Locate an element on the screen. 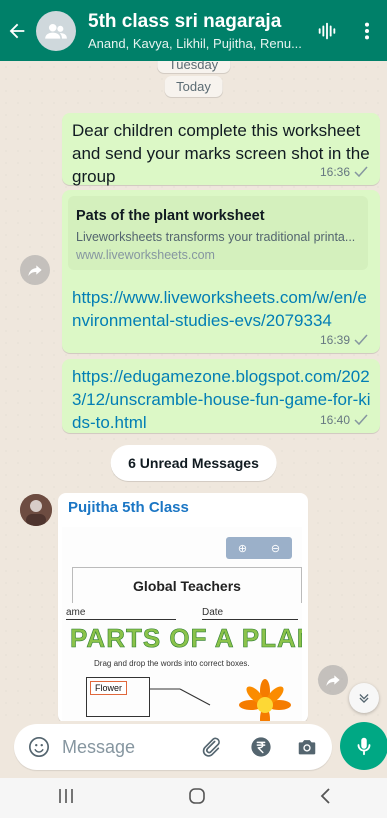  chevron-left-icon is located at coordinates (325, 795).